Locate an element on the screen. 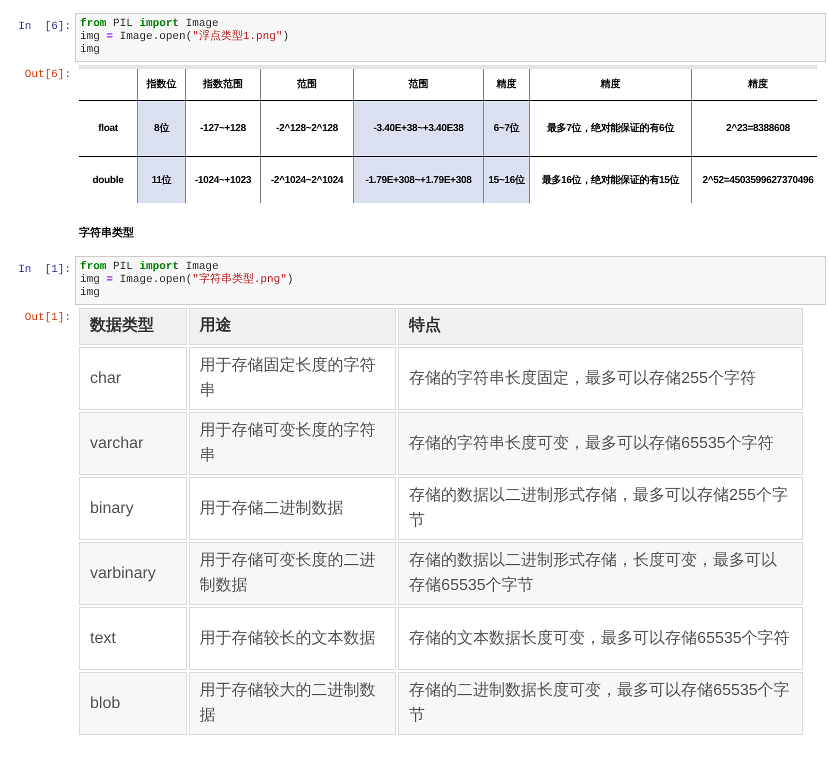 This screenshot has height=759, width=828. table-cell: -1024~+1023 is located at coordinates (222, 180).